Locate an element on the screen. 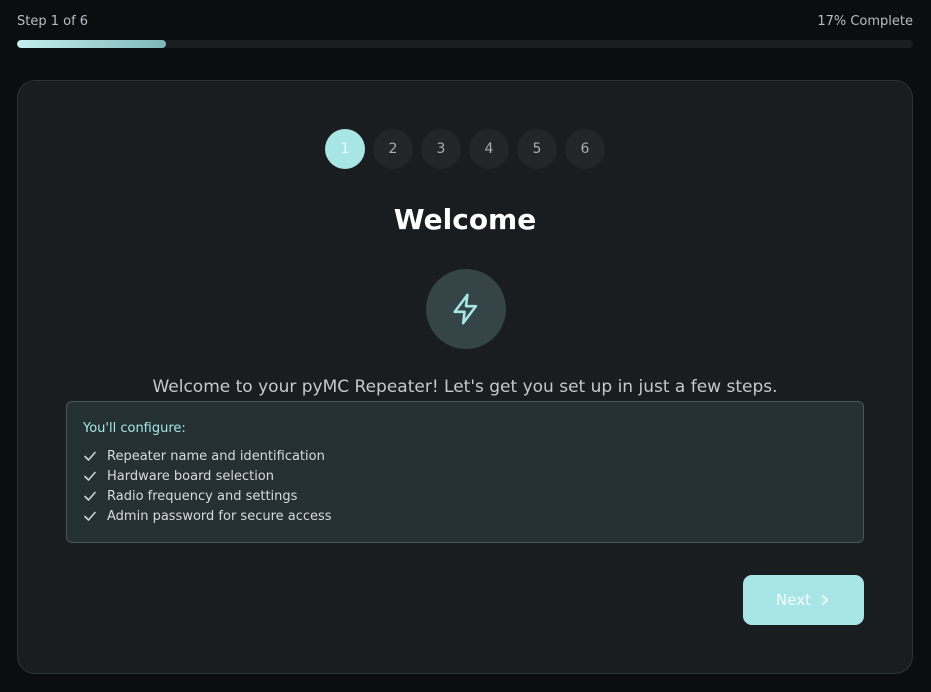 The width and height of the screenshot is (931, 692). percent-complete: 17% Complete is located at coordinates (865, 21).